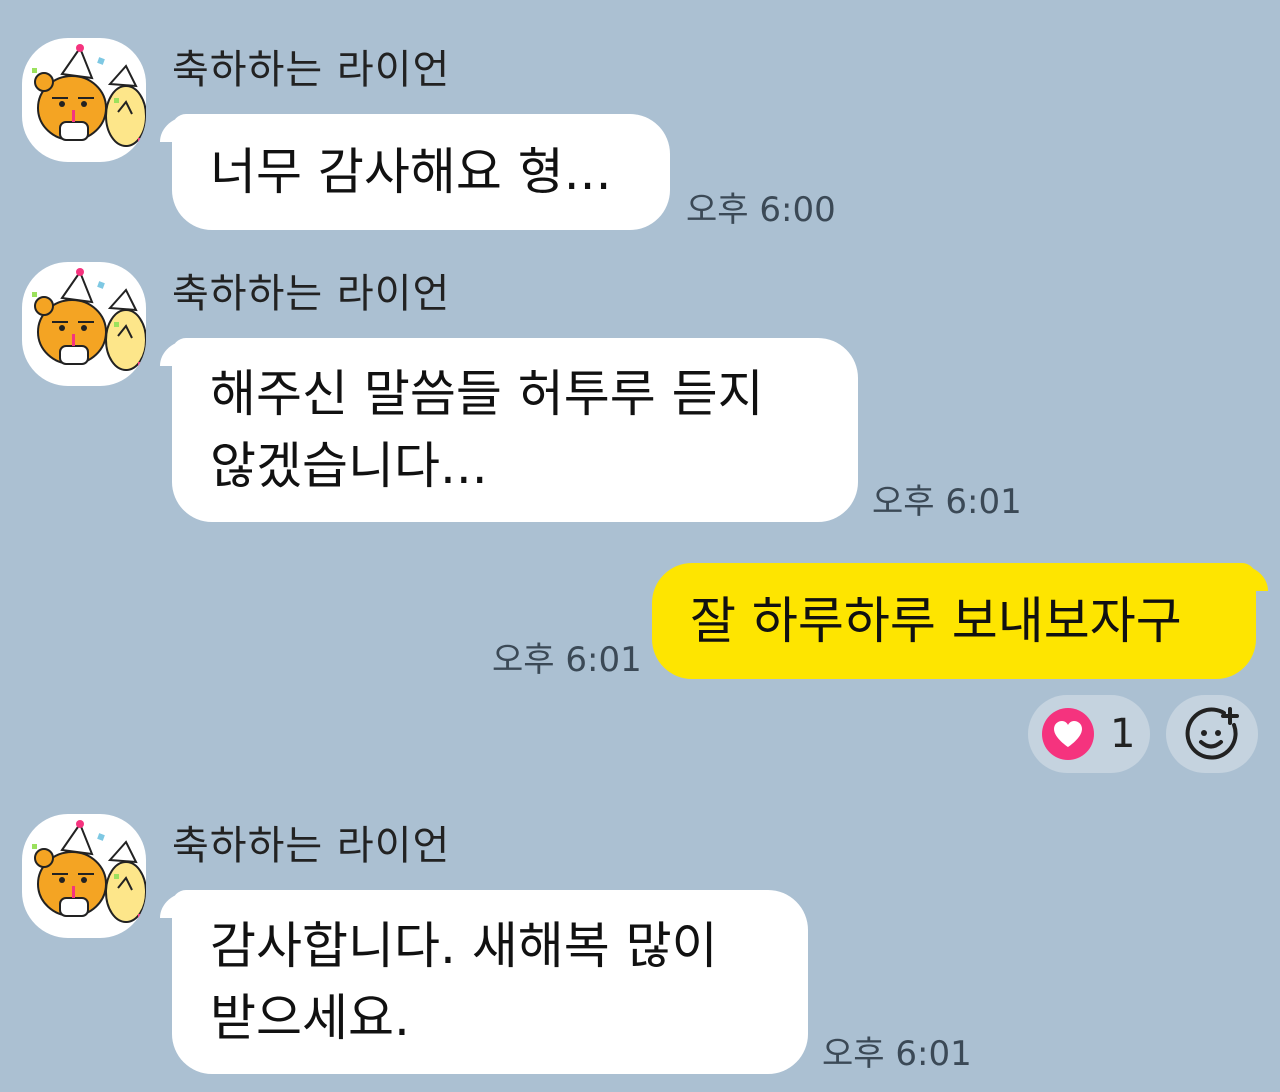 This screenshot has height=1092, width=1280. Describe the element at coordinates (464, 946) in the screenshot. I see `message-text-line: 감사합니다. 새해복 많이` at that location.